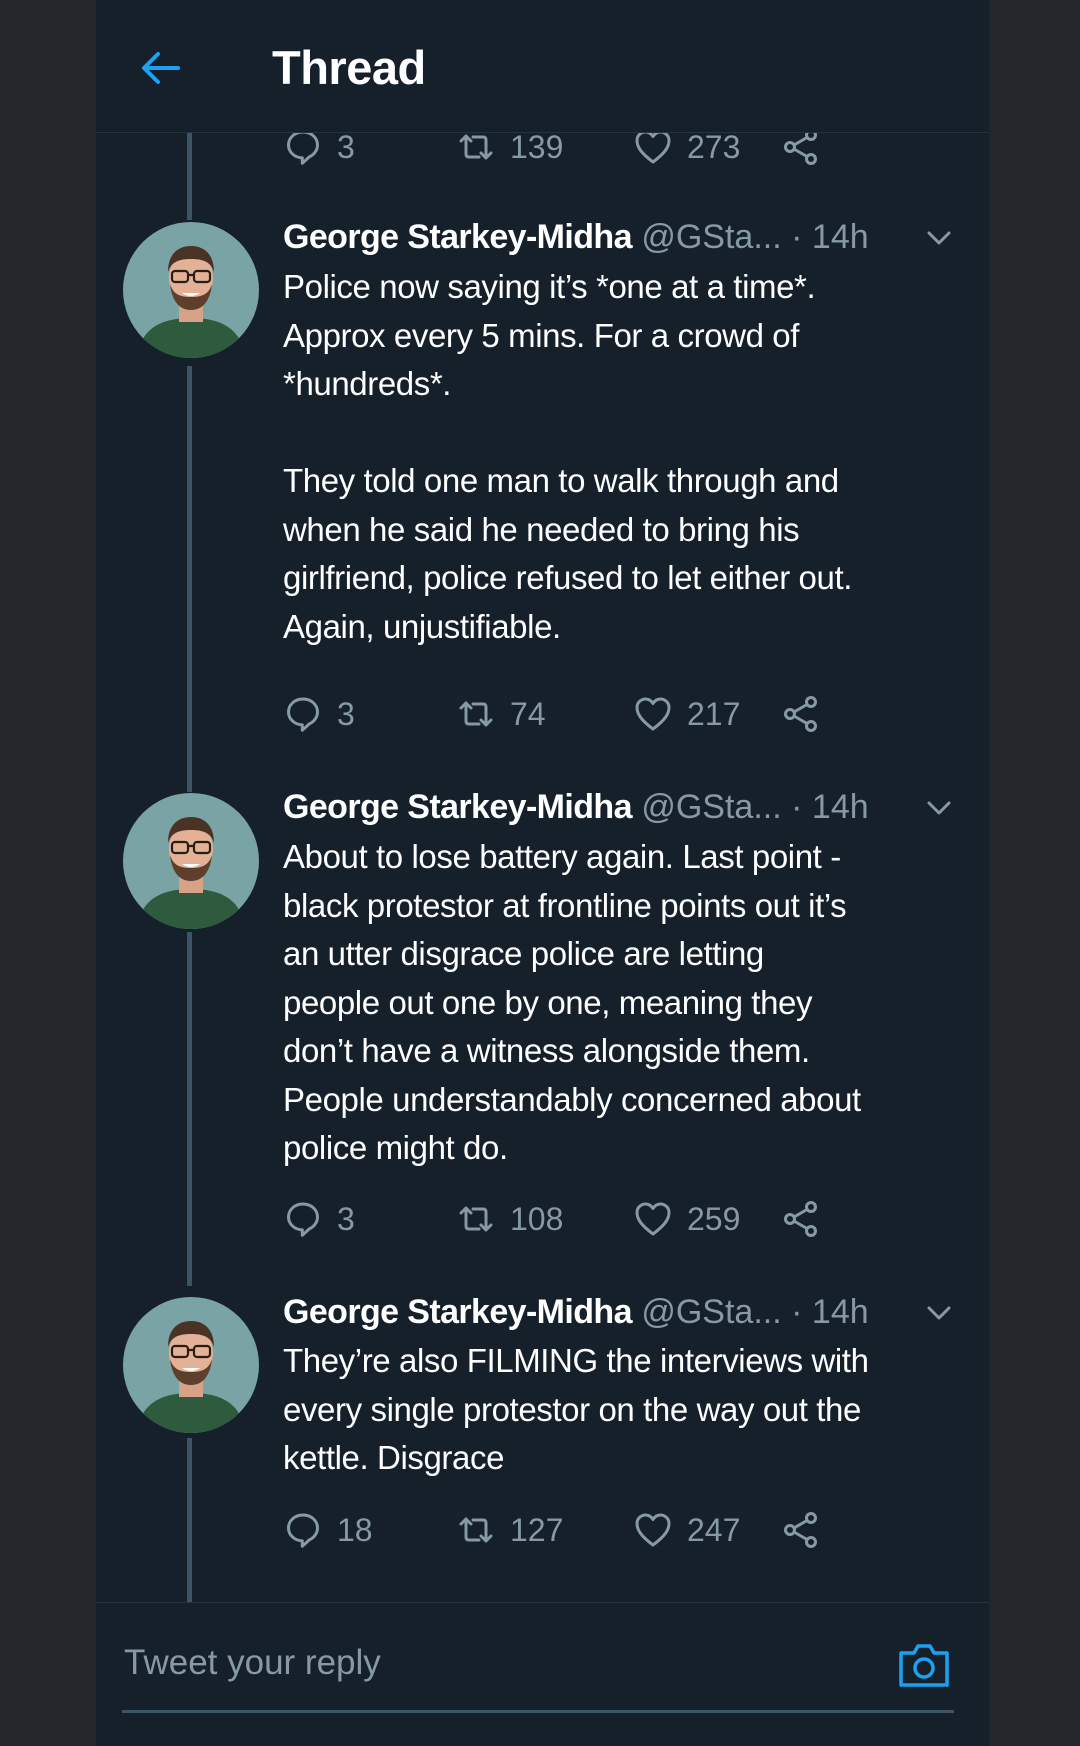  Describe the element at coordinates (583, 714) in the screenshot. I see `tweet-actions: 3 74 217` at that location.